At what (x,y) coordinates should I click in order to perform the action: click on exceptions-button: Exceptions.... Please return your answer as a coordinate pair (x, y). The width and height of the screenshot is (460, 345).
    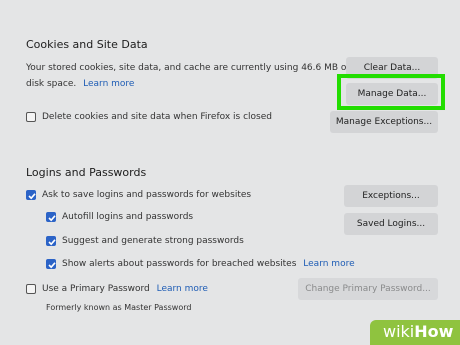
    Looking at the image, I should click on (391, 196).